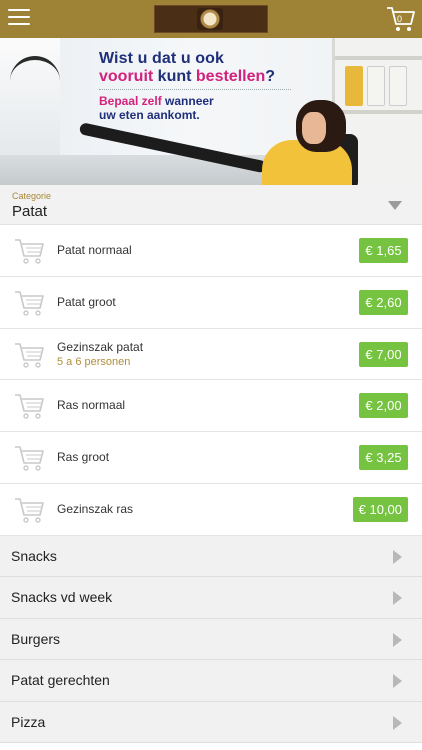 The width and height of the screenshot is (422, 750). What do you see at coordinates (62, 597) in the screenshot?
I see `menu-item-label: Snacks vd week` at bounding box center [62, 597].